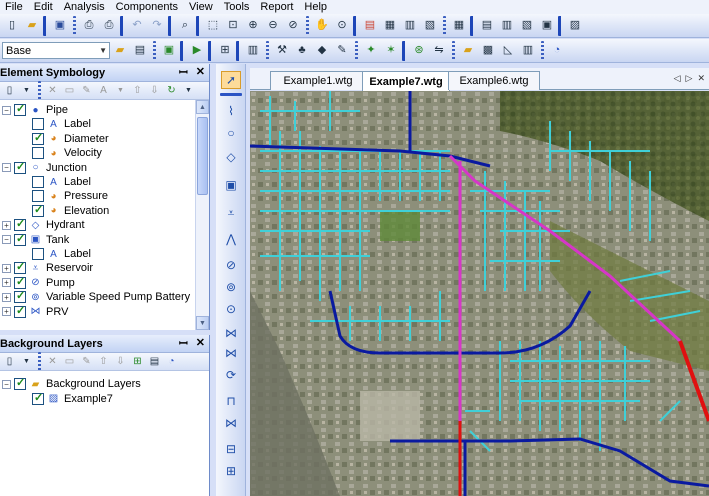 The width and height of the screenshot is (709, 496). I want to click on scroll-left-icon: ◁, so click(677, 78).